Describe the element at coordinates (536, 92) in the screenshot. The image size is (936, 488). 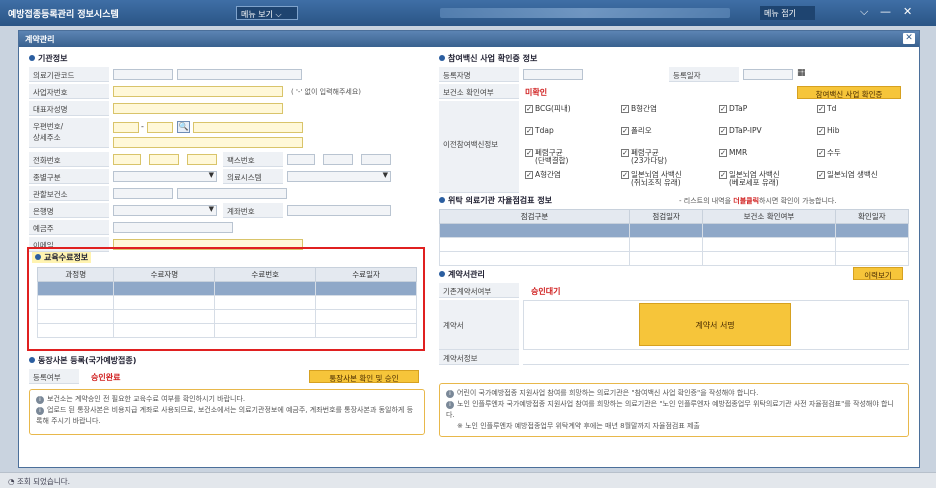
I see `hc-check-status: 미확인` at that location.